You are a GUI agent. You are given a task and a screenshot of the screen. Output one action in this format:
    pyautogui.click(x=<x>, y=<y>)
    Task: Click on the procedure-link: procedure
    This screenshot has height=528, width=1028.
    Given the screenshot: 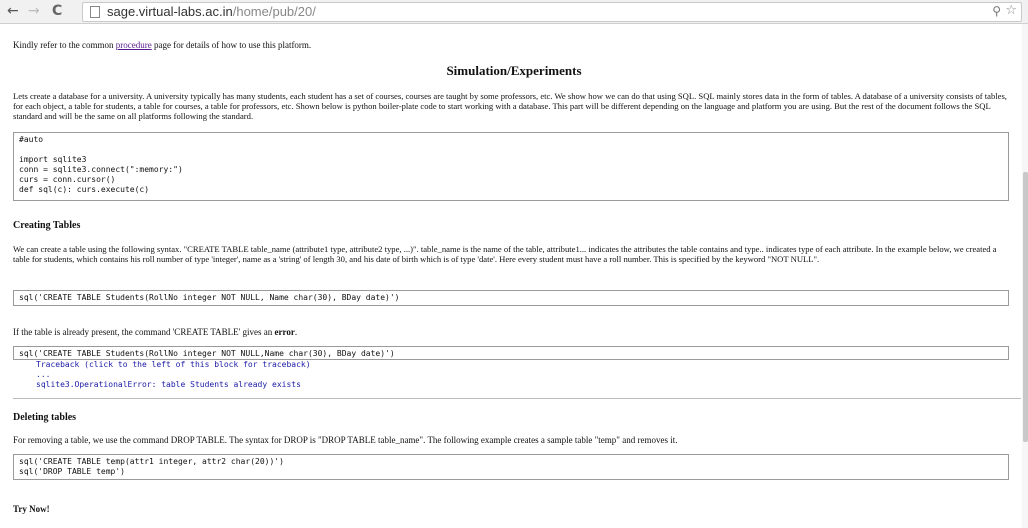 What is the action you would take?
    pyautogui.click(x=134, y=45)
    